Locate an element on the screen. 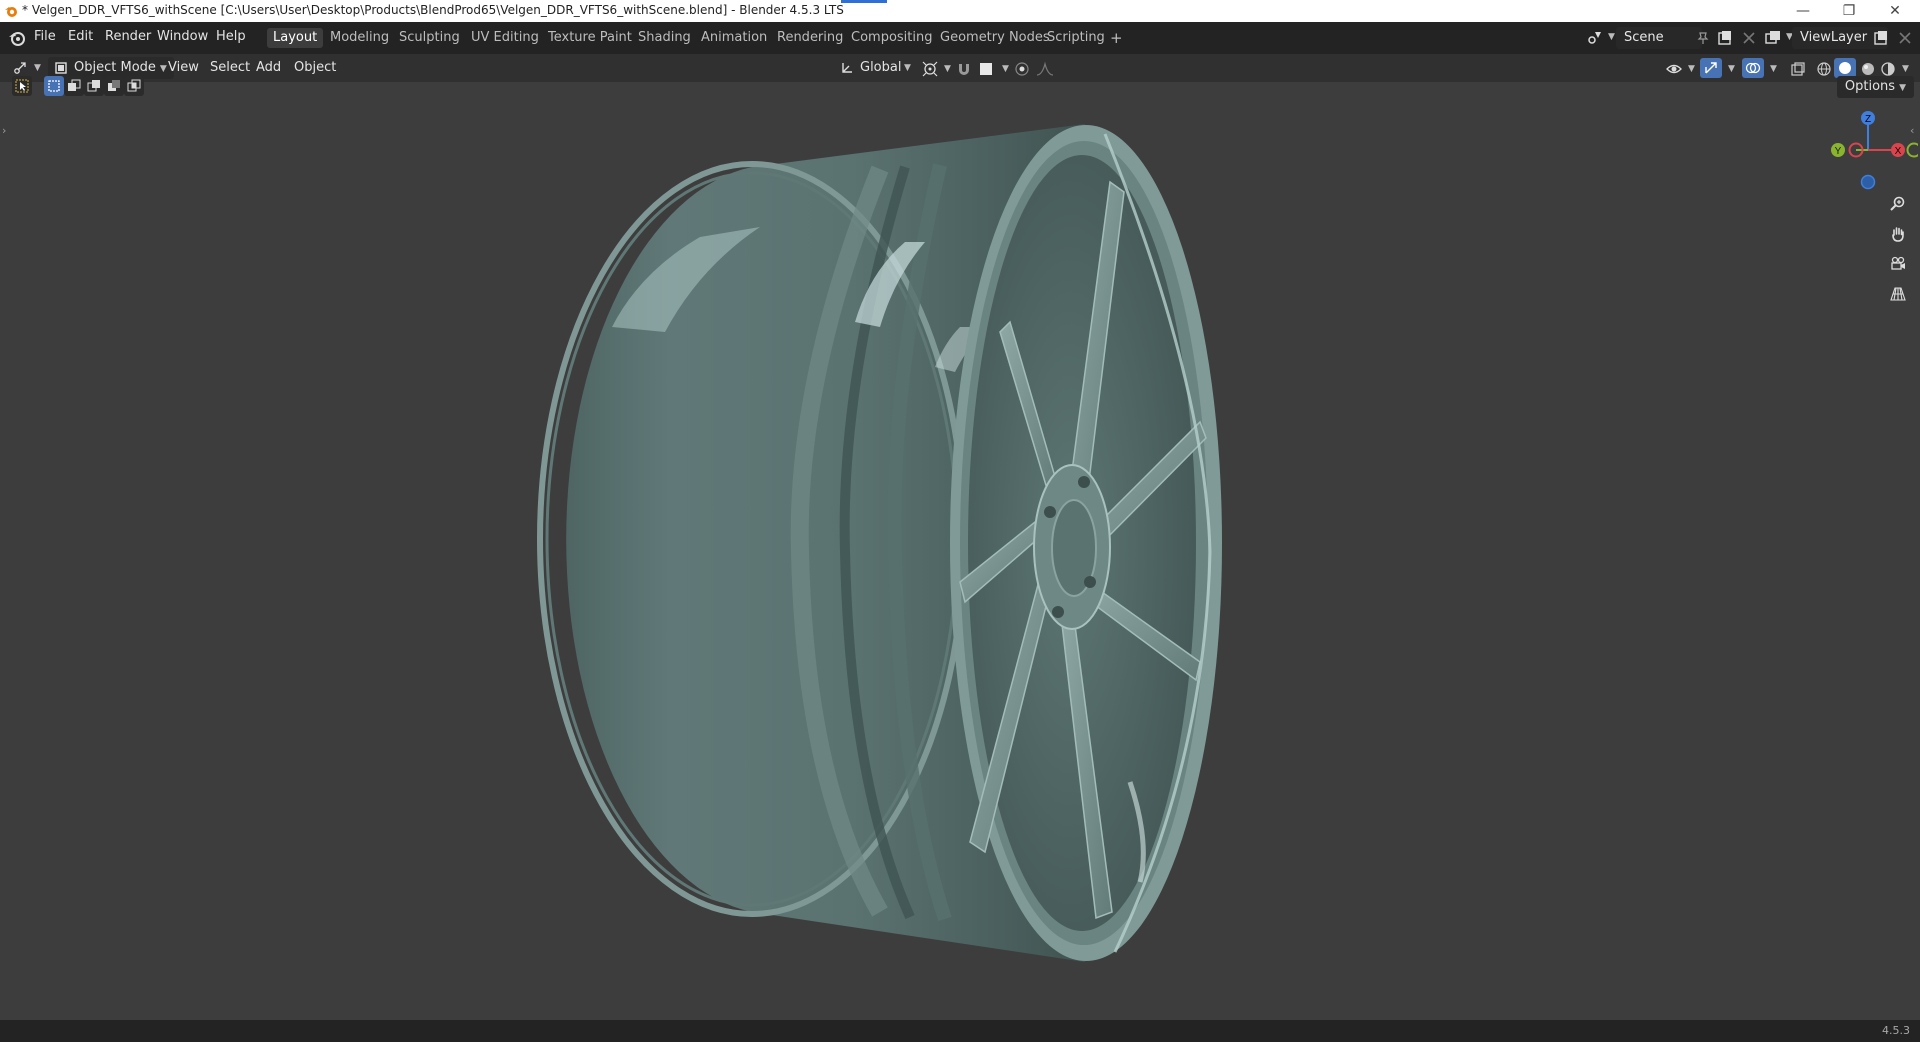 Image resolution: width=1920 pixels, height=1042 pixels. tab-geometry-nodes: Geometry Nodes is located at coordinates (995, 38).